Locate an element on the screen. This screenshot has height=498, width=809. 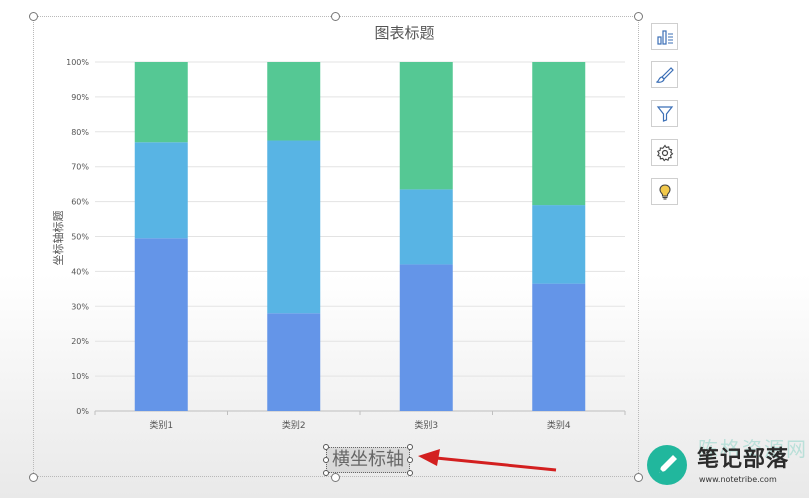
lightbulb-icon is located at coordinates (664, 191).